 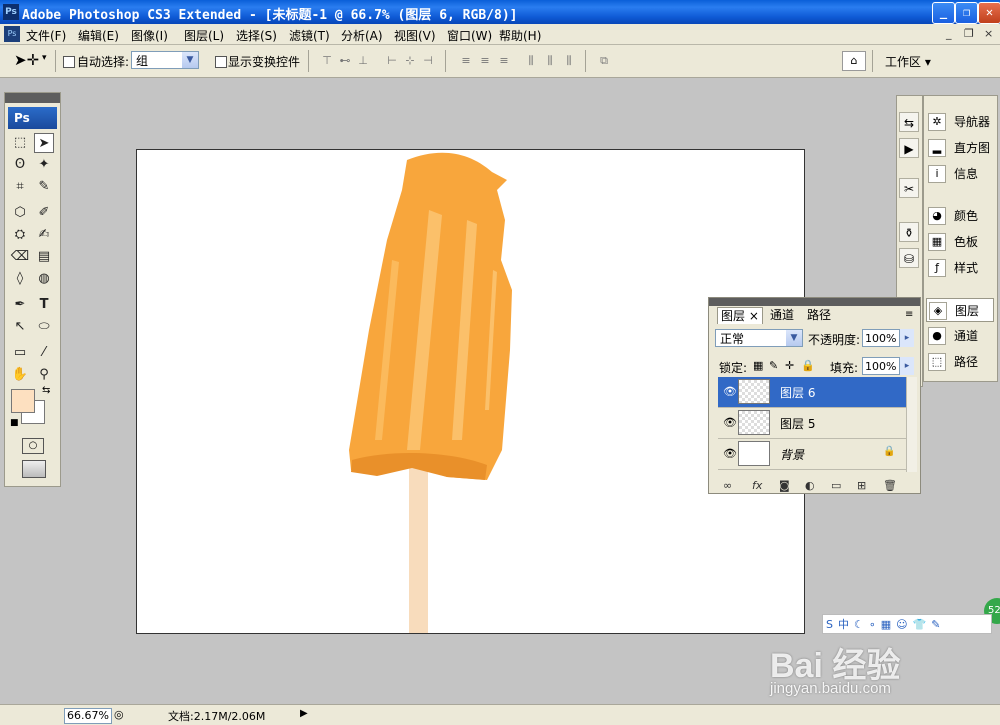 I want to click on layers-scrollbar, so click(x=911, y=424).